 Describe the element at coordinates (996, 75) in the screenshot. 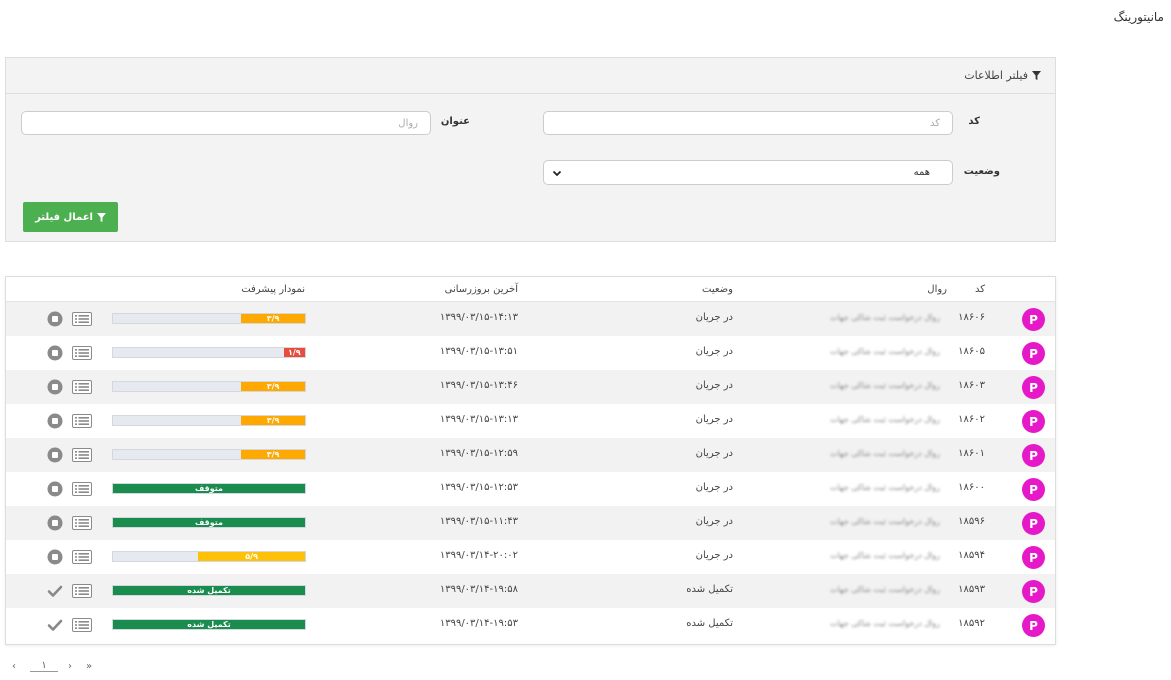

I see `filter-header-label: فیلتر اطلاعات` at that location.